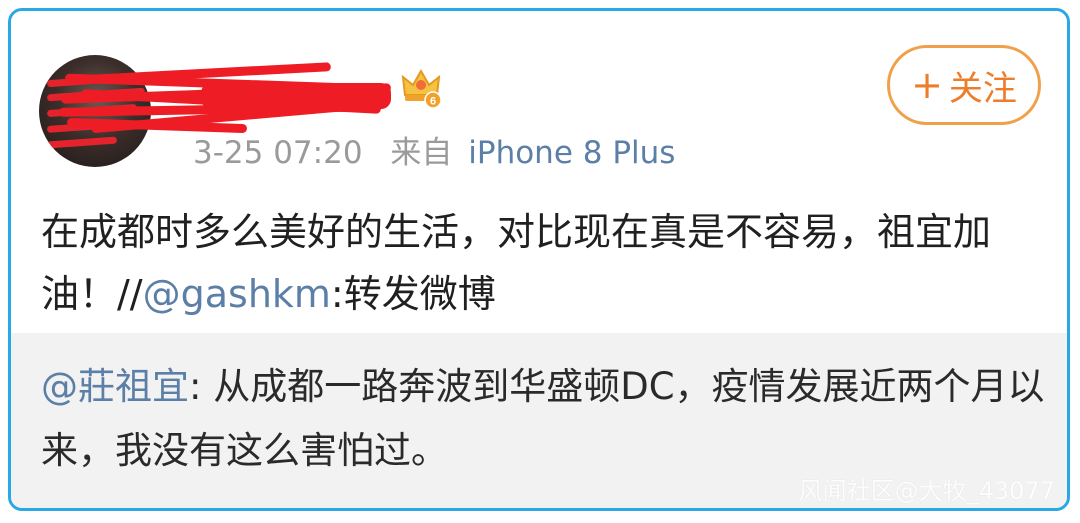 The image size is (1080, 523). What do you see at coordinates (237, 294) in the screenshot?
I see `mention-link: @gashkm` at bounding box center [237, 294].